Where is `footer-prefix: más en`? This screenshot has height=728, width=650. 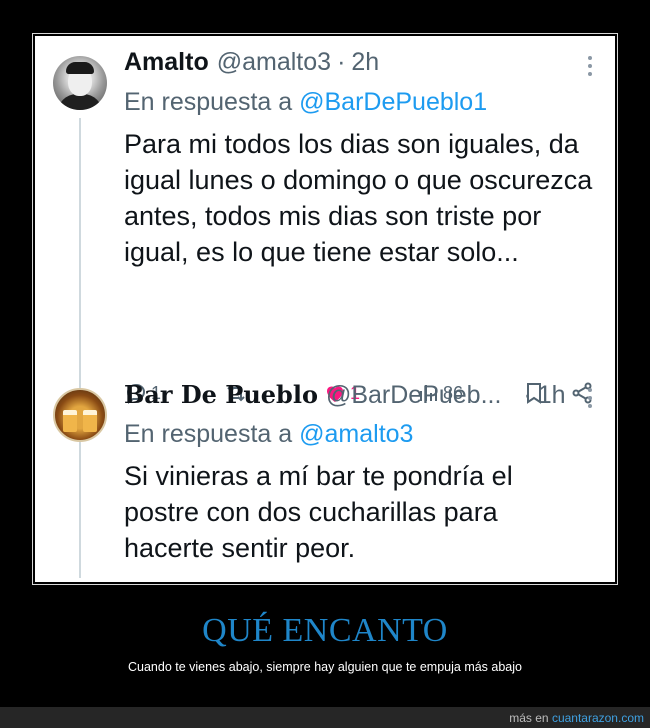
footer-prefix: más en is located at coordinates (529, 718).